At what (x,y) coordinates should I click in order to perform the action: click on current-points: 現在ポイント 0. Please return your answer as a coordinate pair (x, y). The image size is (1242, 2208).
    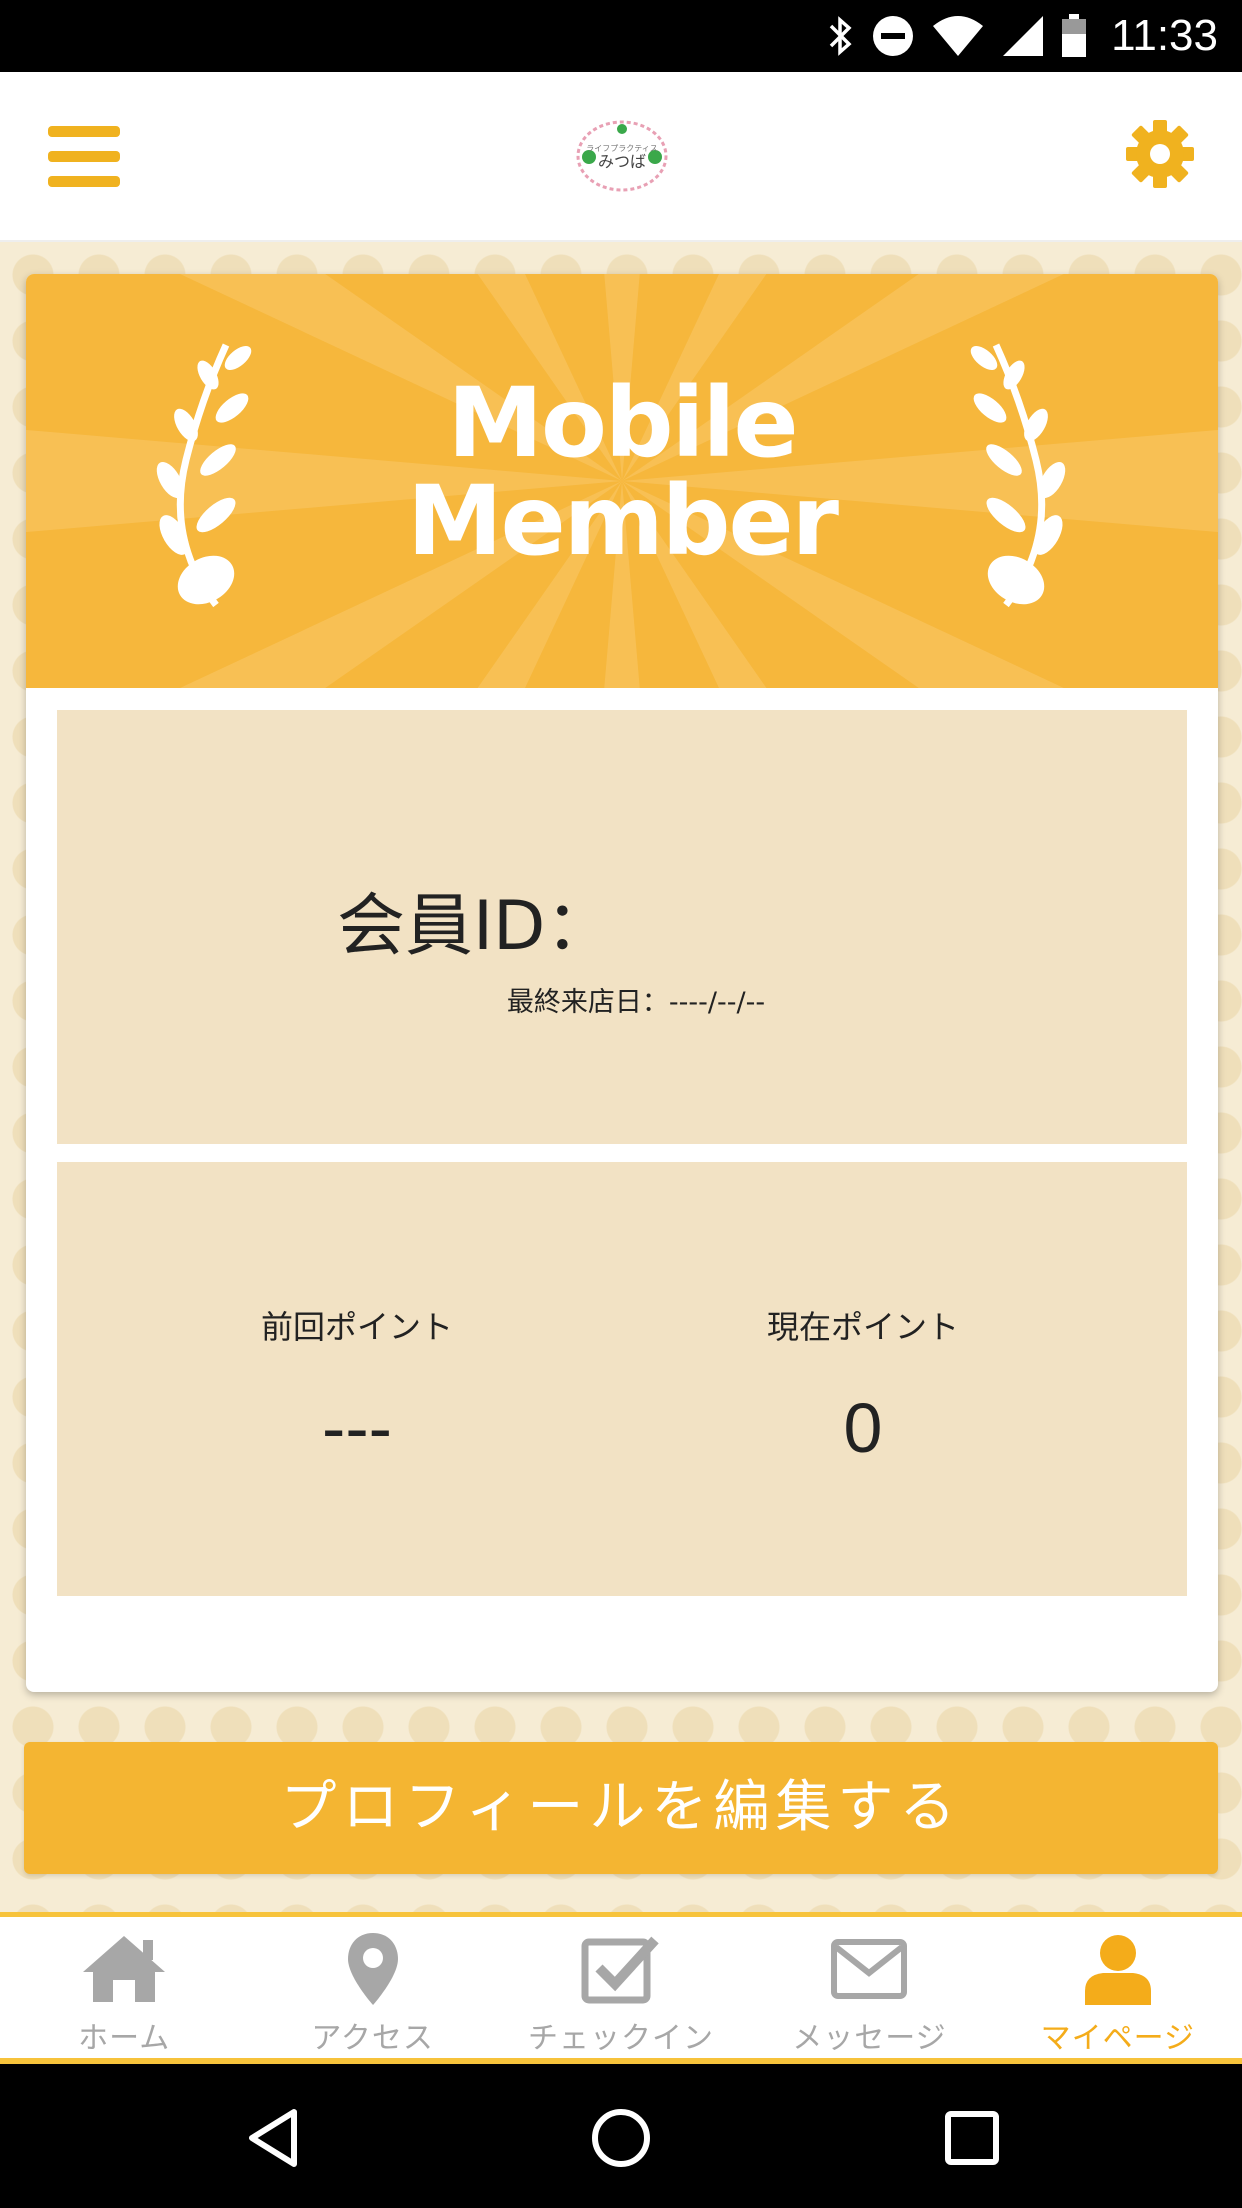
    Looking at the image, I should click on (863, 1385).